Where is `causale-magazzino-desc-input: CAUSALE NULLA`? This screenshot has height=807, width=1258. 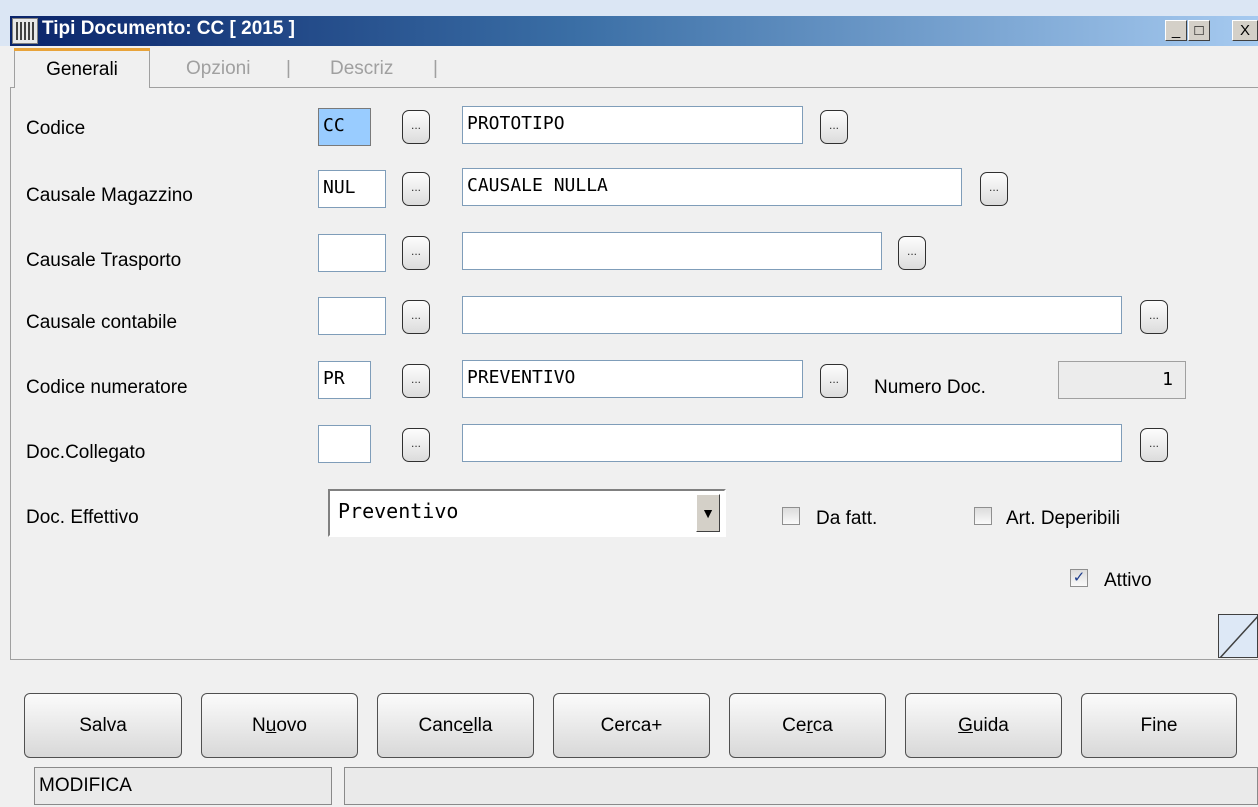
causale-magazzino-desc-input: CAUSALE NULLA is located at coordinates (712, 187).